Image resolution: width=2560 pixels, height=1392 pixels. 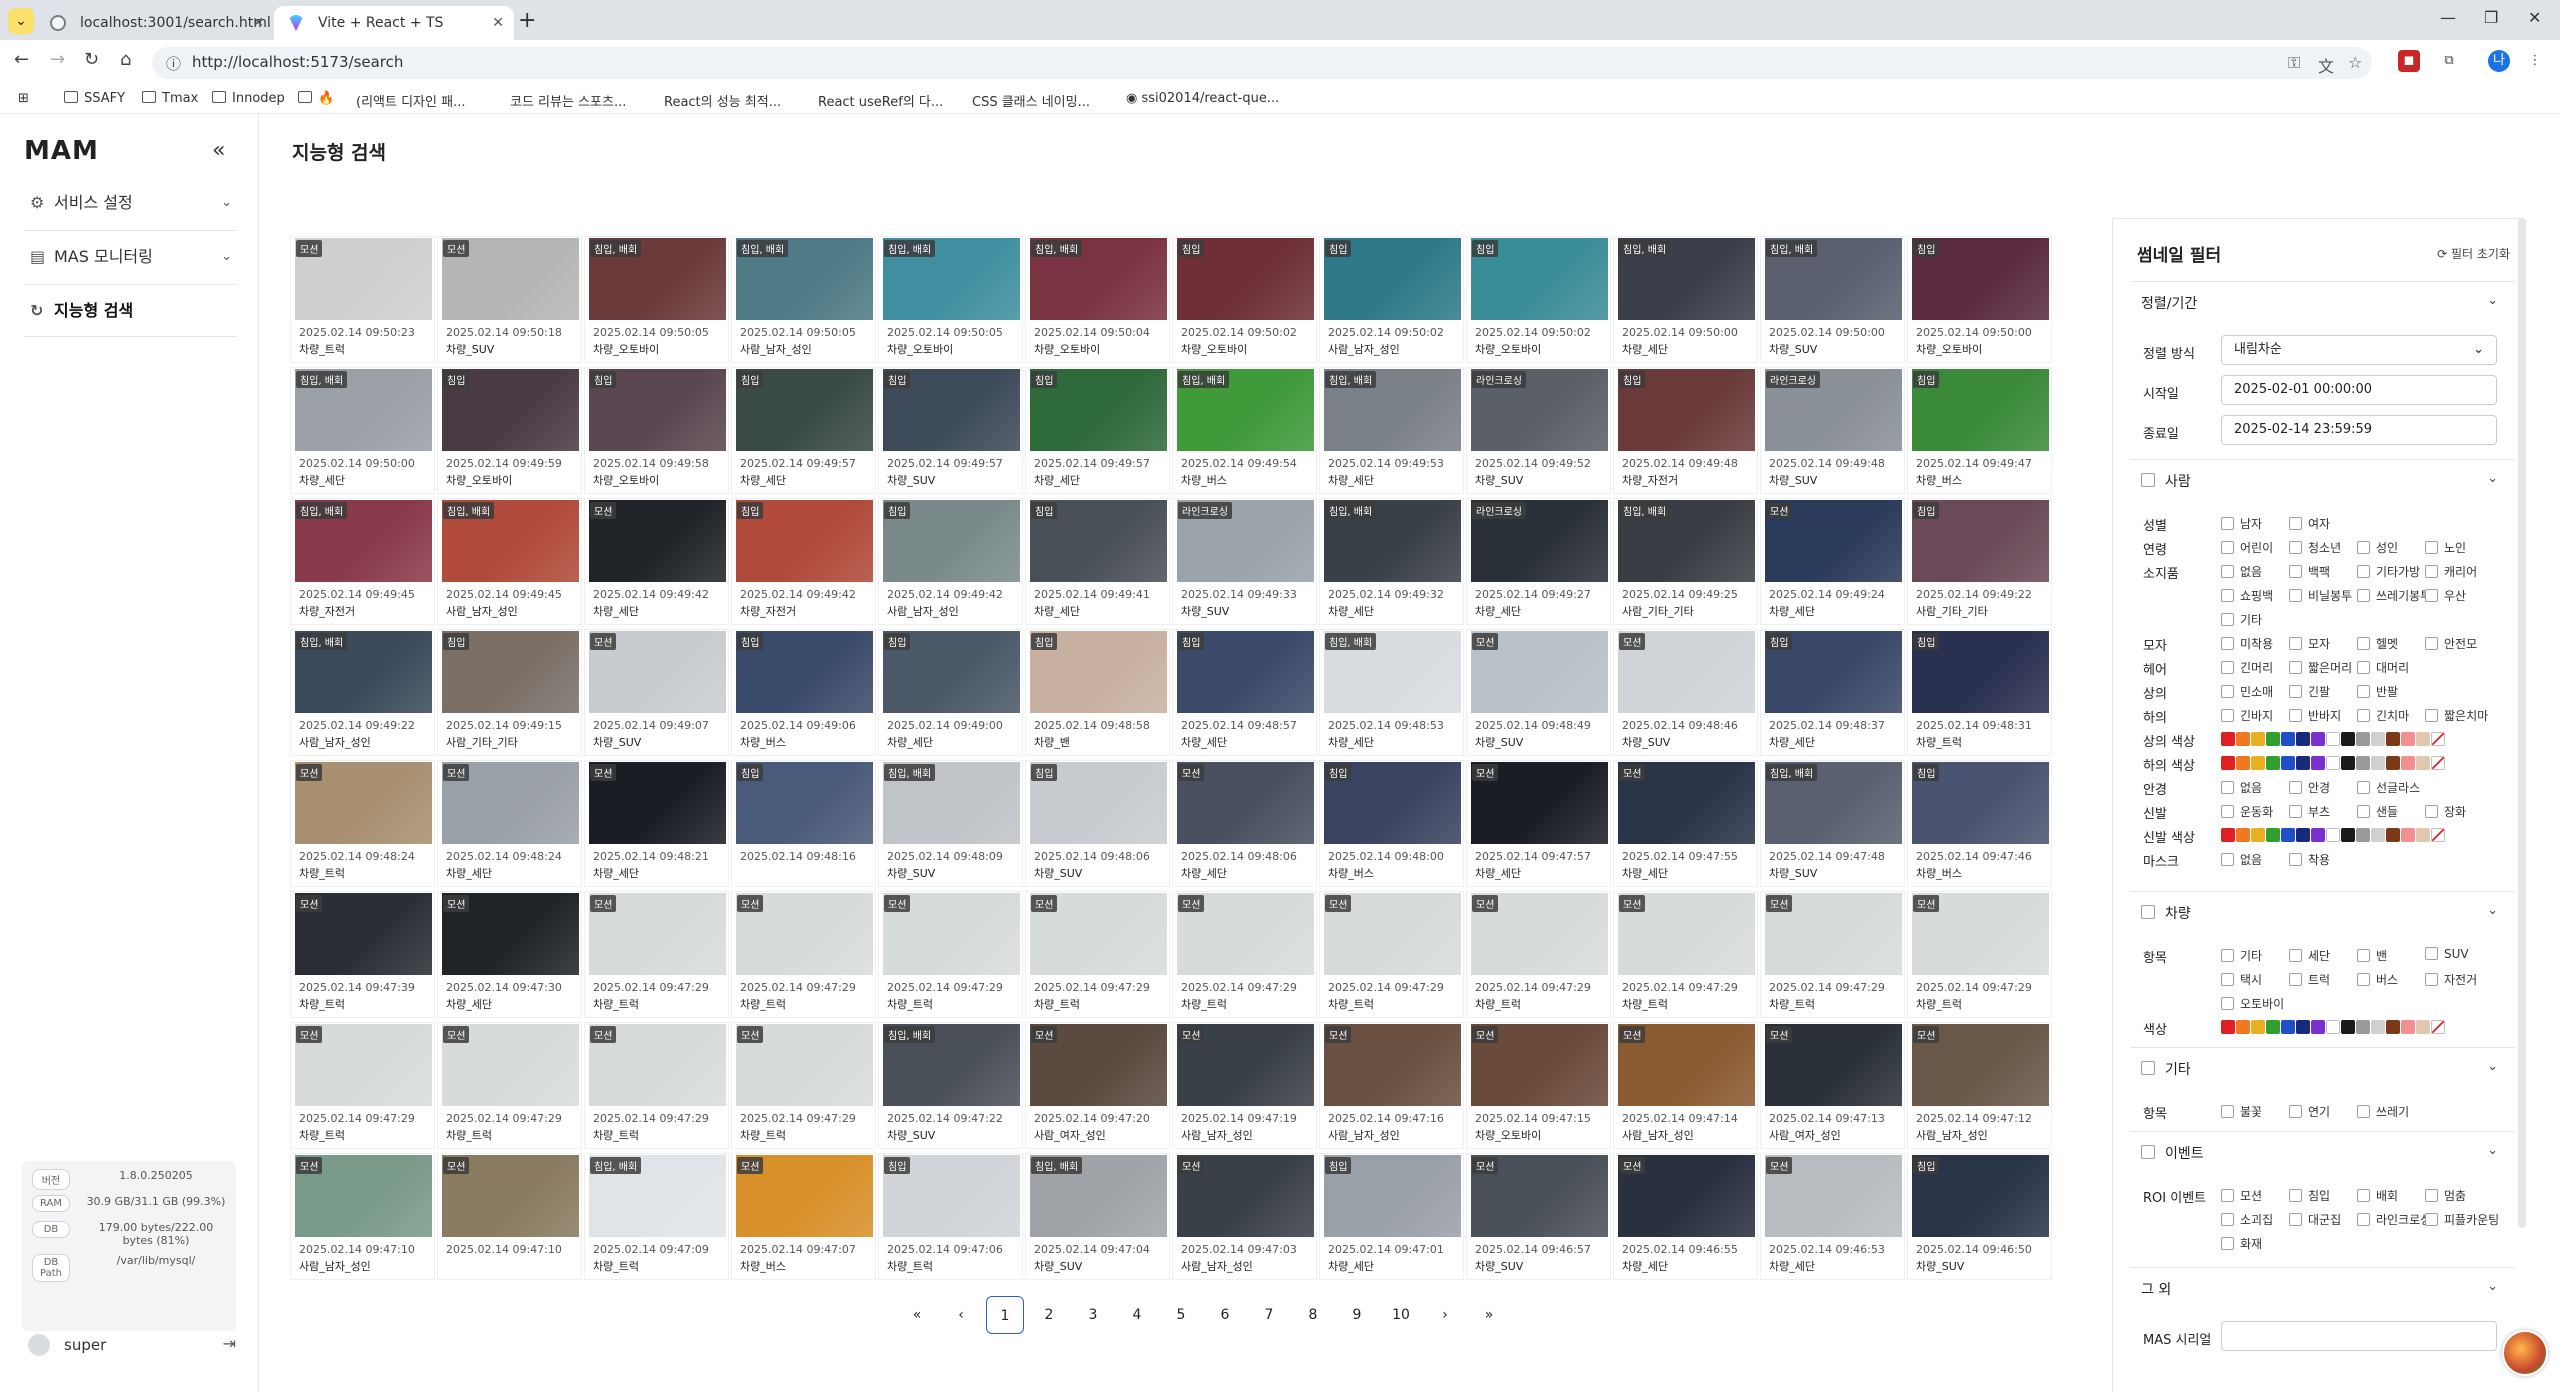 I want to click on filter-option: 쓰레기, so click(x=2383, y=1111).